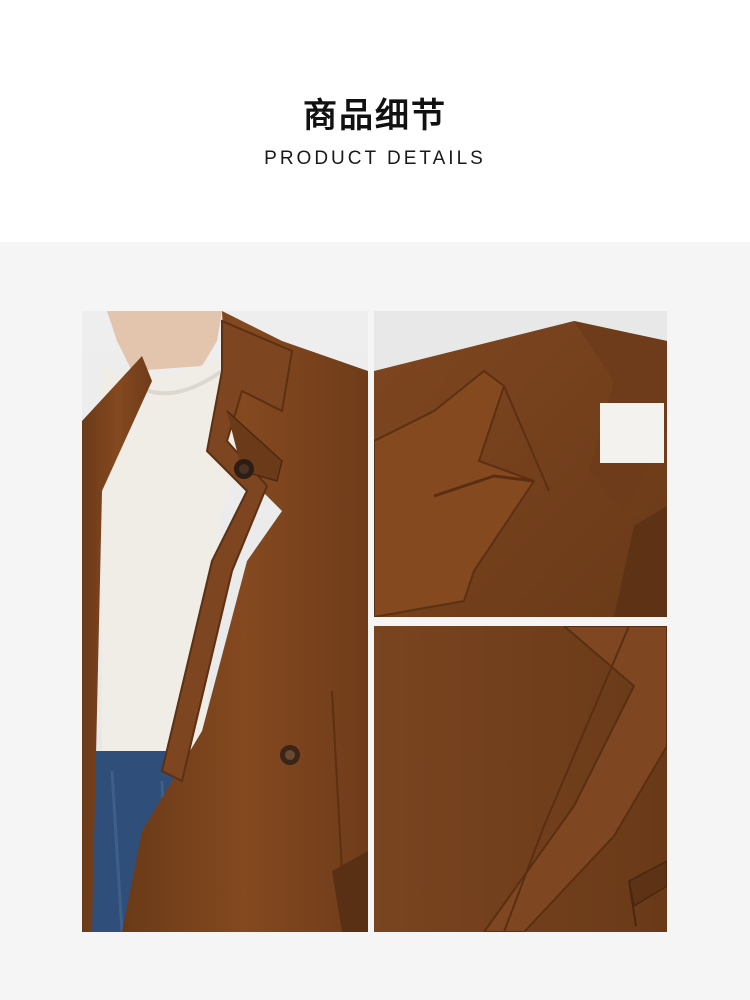 The image size is (750, 1000). Describe the element at coordinates (520, 779) in the screenshot. I see `pocket-closeup-photo` at that location.